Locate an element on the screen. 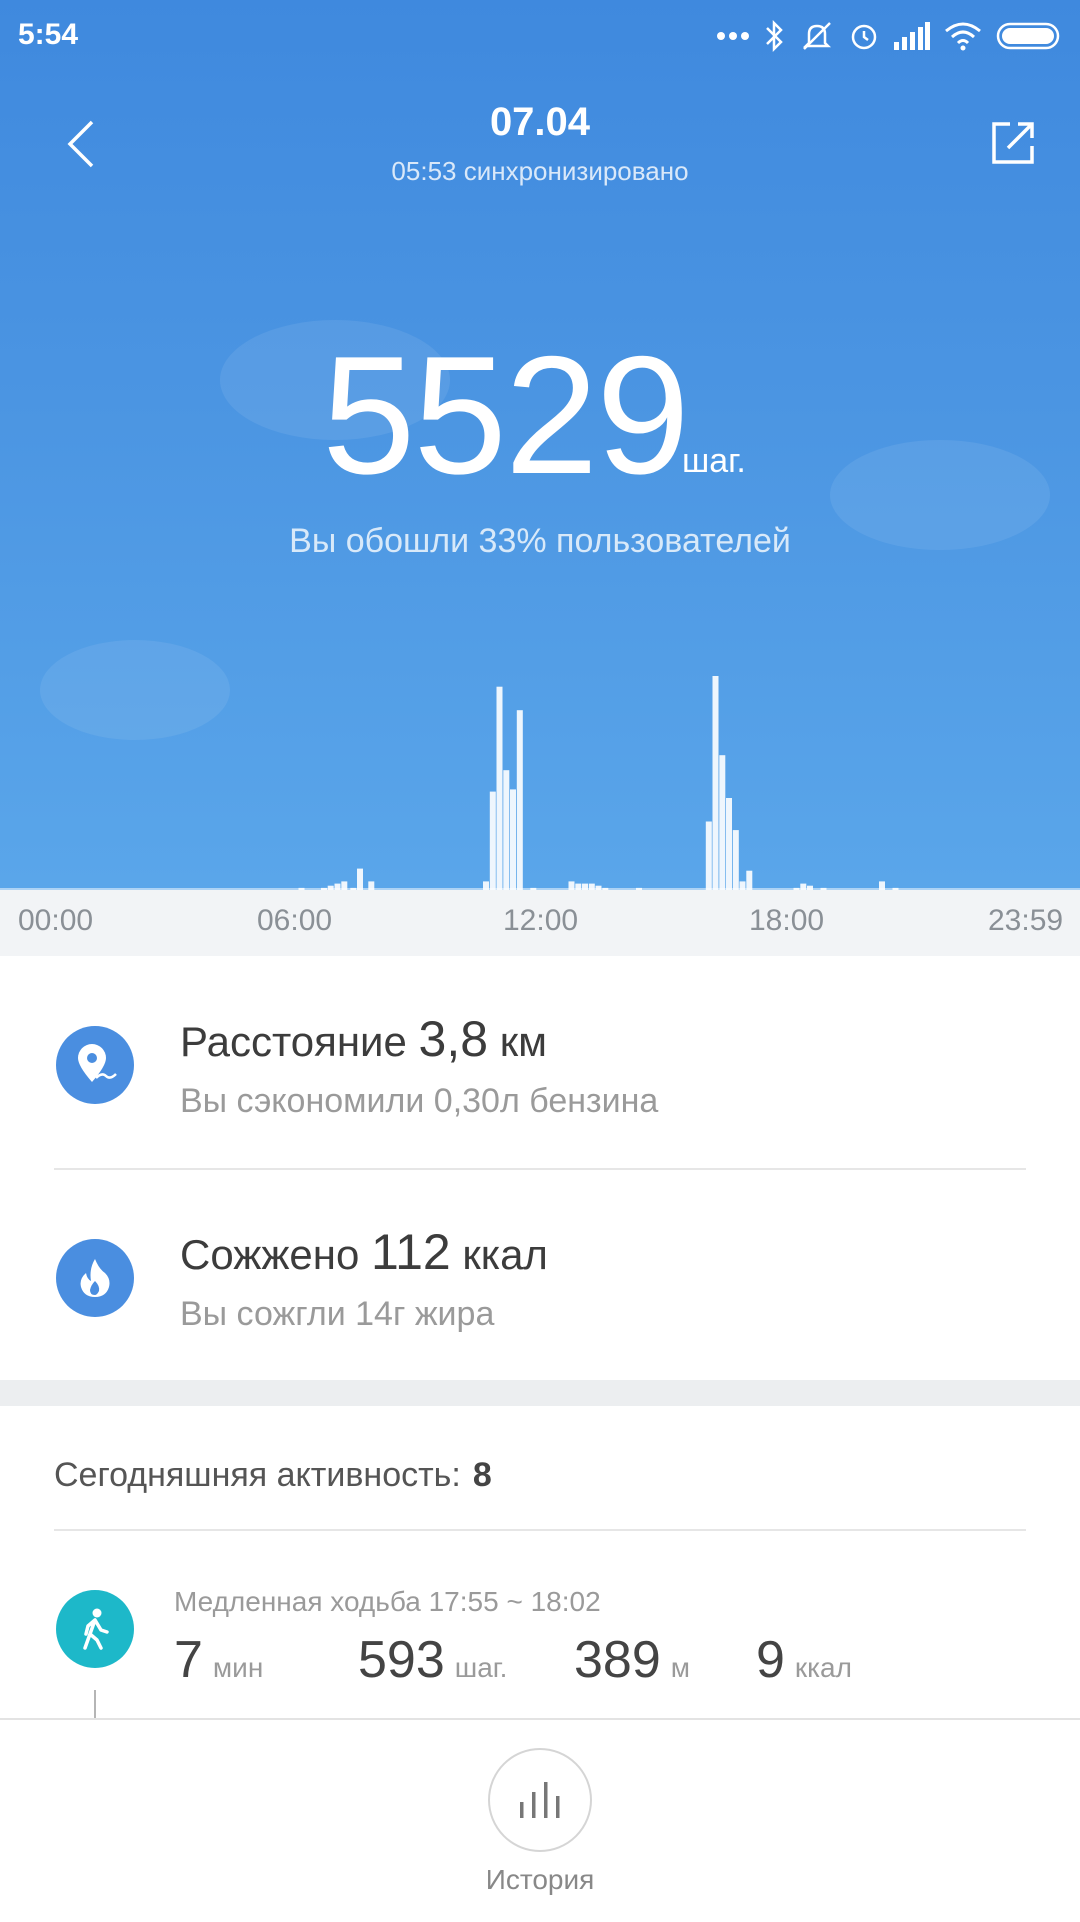 This screenshot has width=1080, height=1922. mute-icon is located at coordinates (817, 36).